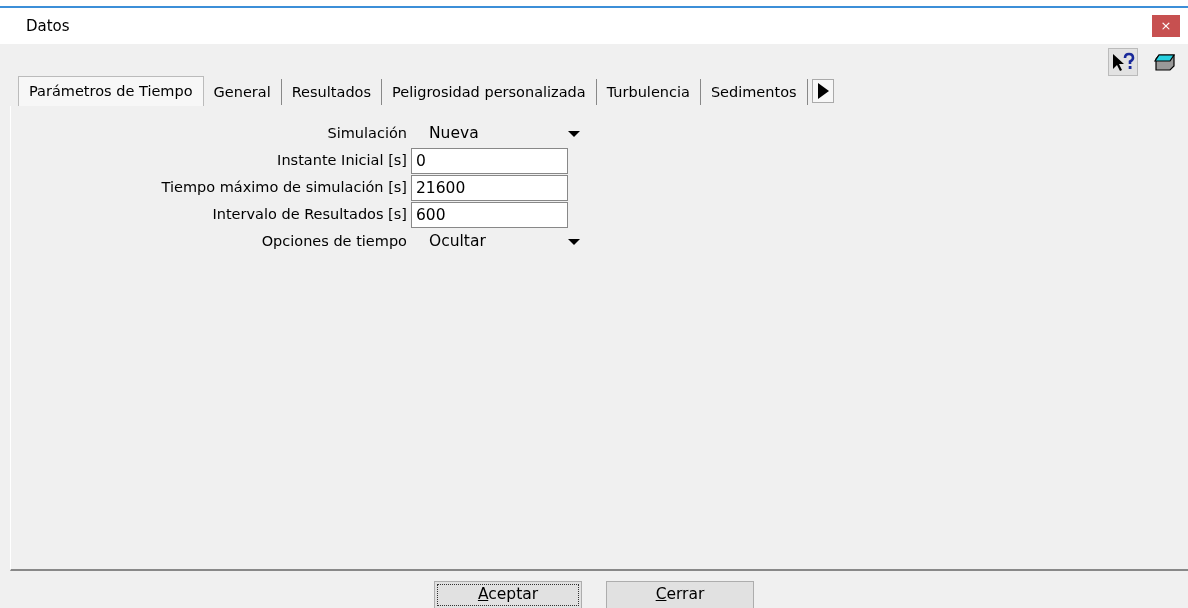  What do you see at coordinates (489, 241) in the screenshot?
I see `dropdown-value: Ocultar` at bounding box center [489, 241].